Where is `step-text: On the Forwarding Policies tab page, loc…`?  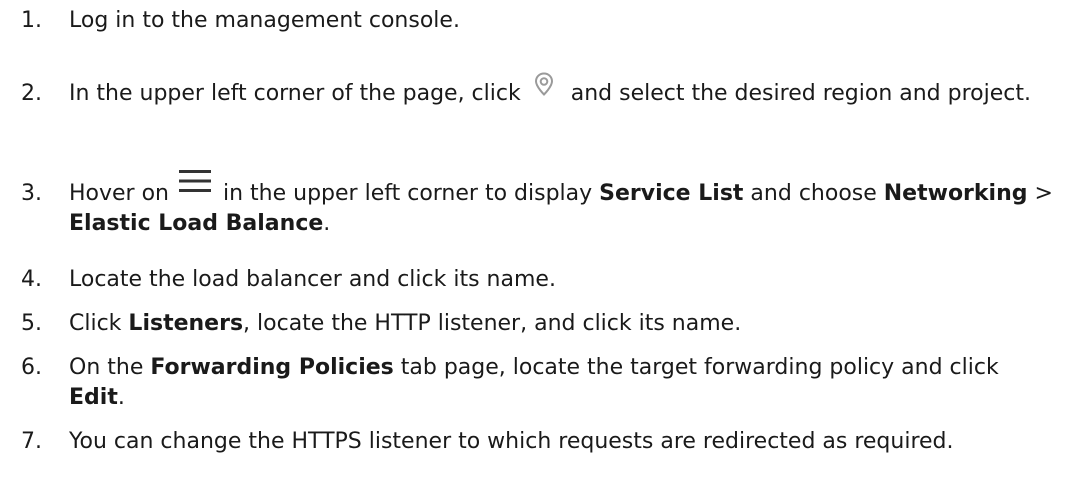 step-text: On the Forwarding Policies tab page, loc… is located at coordinates (534, 382).